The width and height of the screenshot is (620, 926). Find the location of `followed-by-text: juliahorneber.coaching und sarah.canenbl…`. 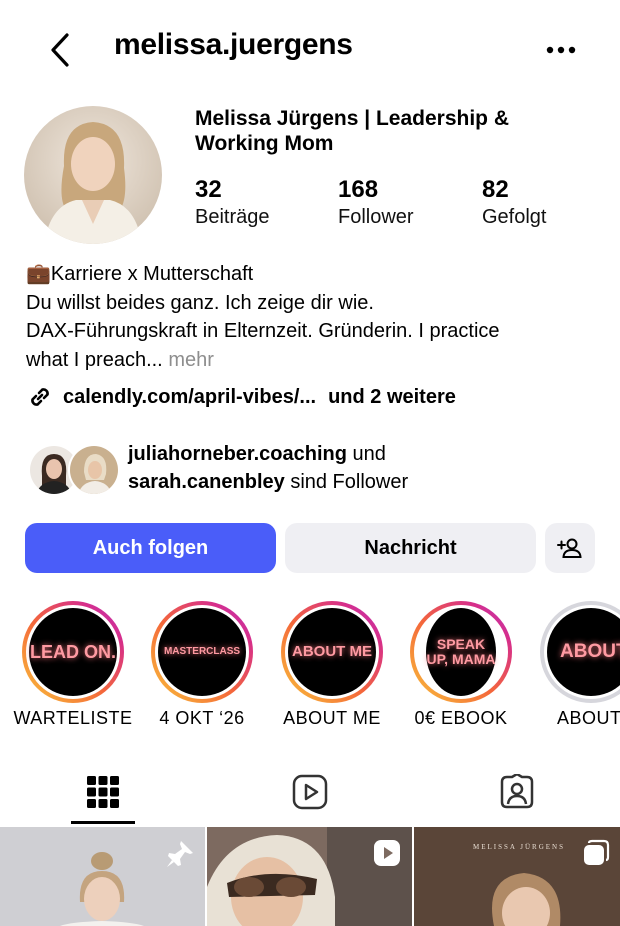

followed-by-text: juliahorneber.coaching und sarah.canenbl… is located at coordinates (363, 468).